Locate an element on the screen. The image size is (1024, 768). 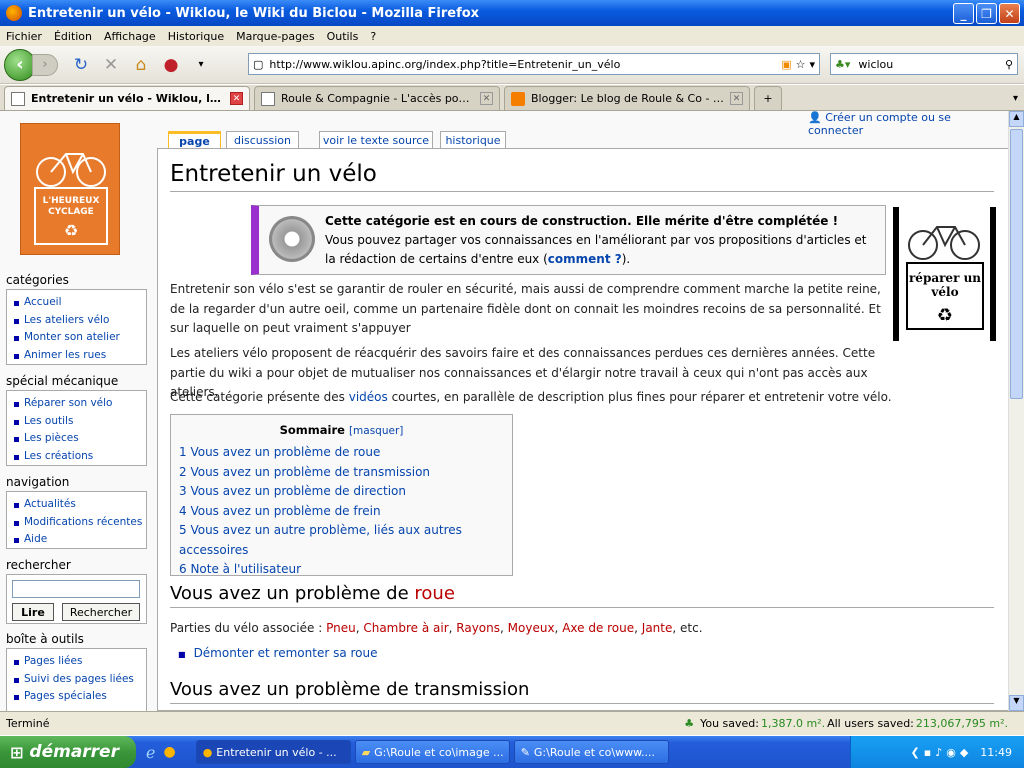
tab-history: historique is located at coordinates (473, 140).